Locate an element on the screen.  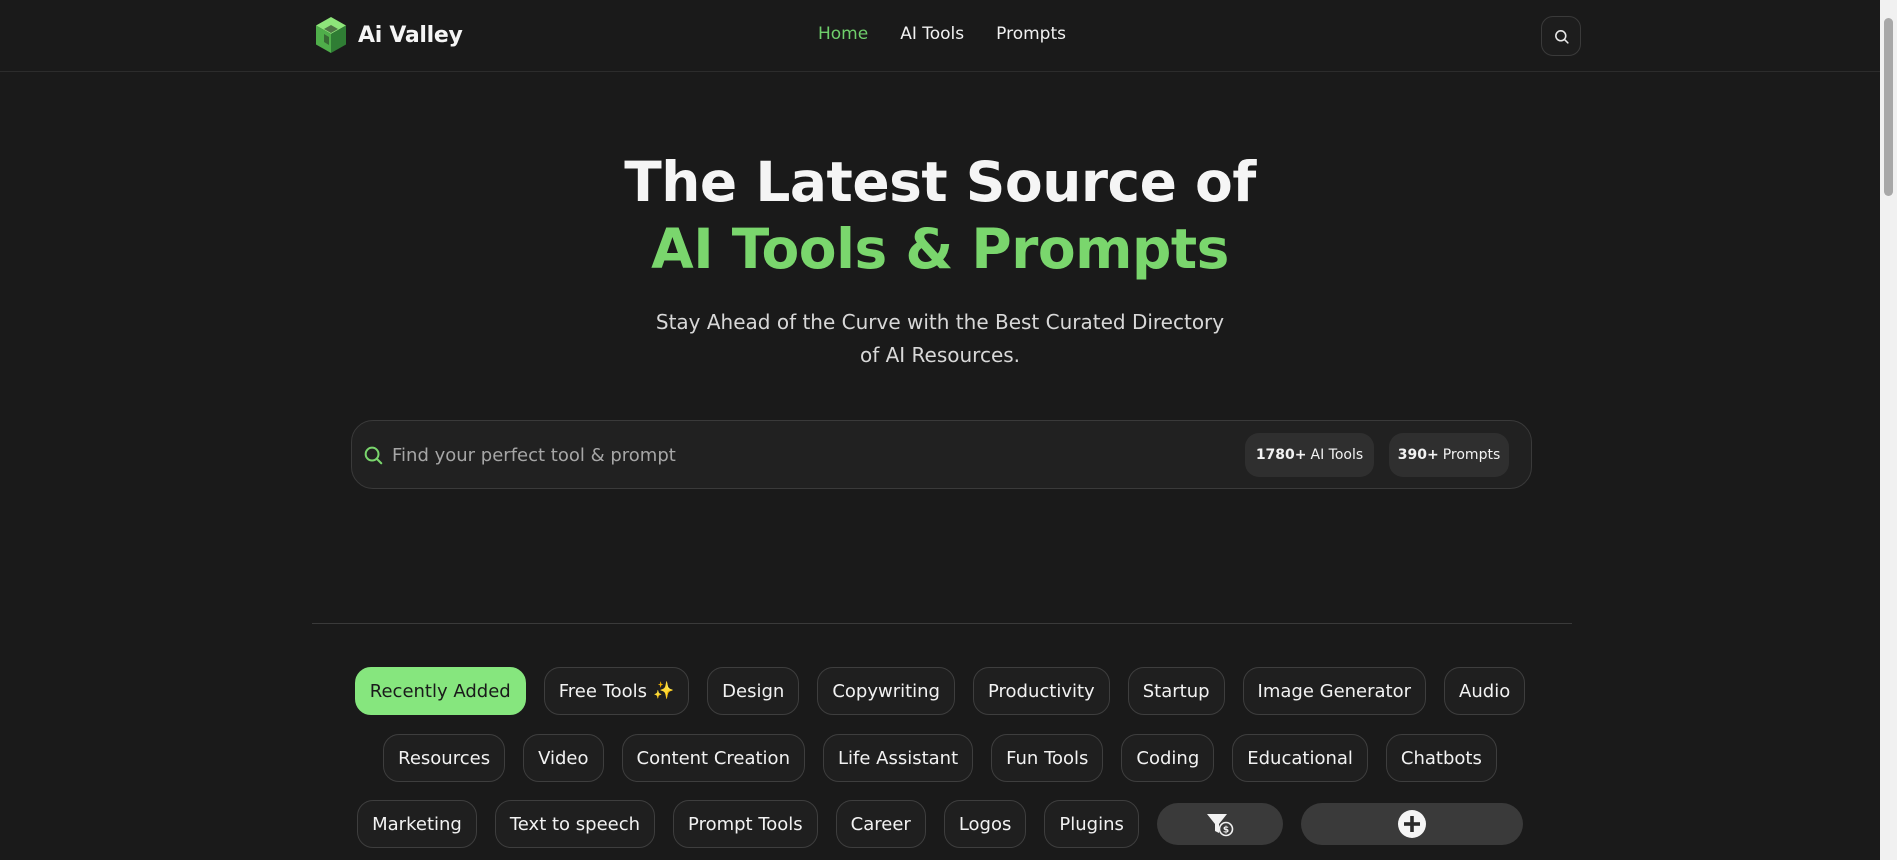
chip-label: Logos is located at coordinates (985, 824).